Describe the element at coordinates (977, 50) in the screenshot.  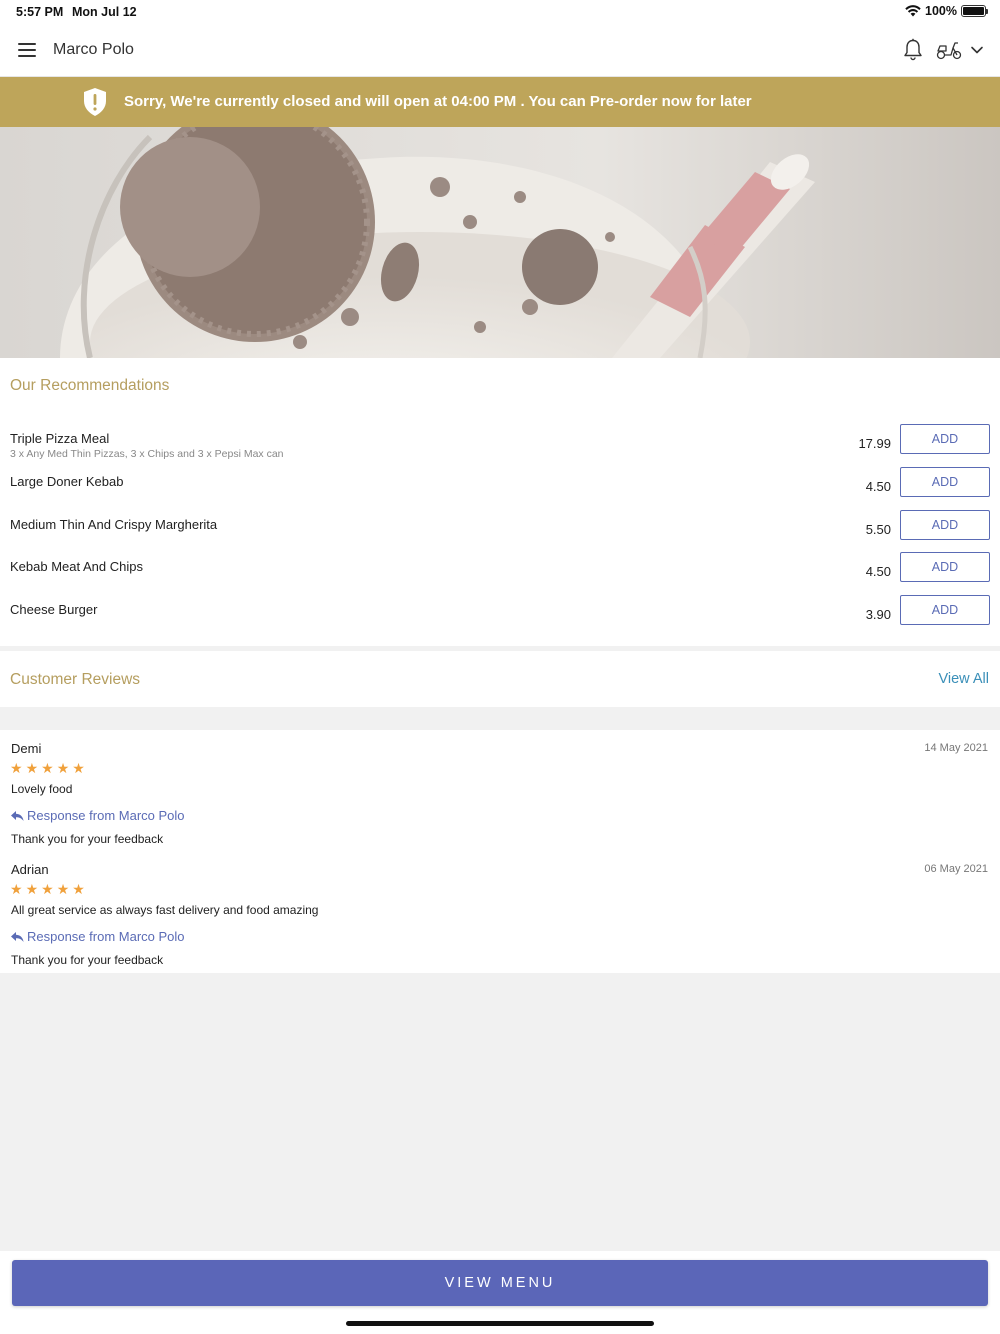
I see `chevron-down-icon` at that location.